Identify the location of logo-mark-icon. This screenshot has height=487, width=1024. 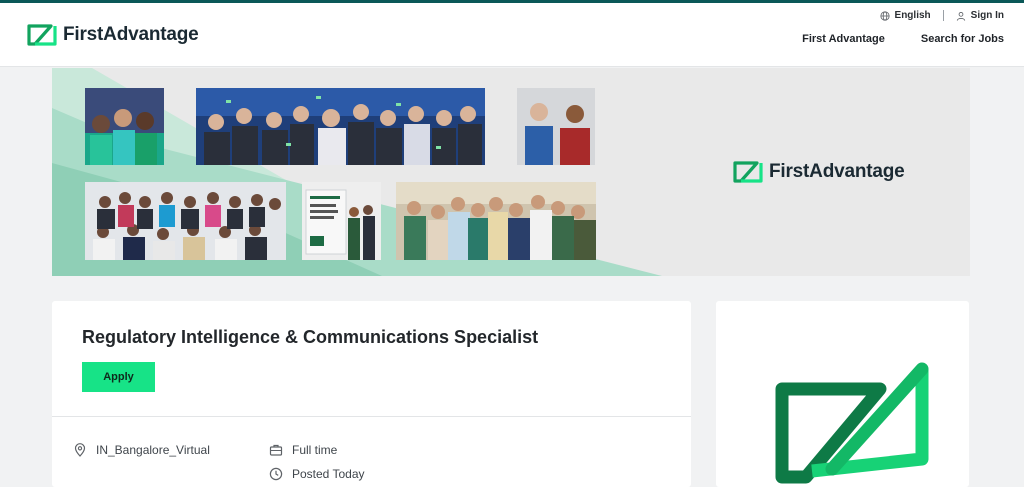
(42, 35).